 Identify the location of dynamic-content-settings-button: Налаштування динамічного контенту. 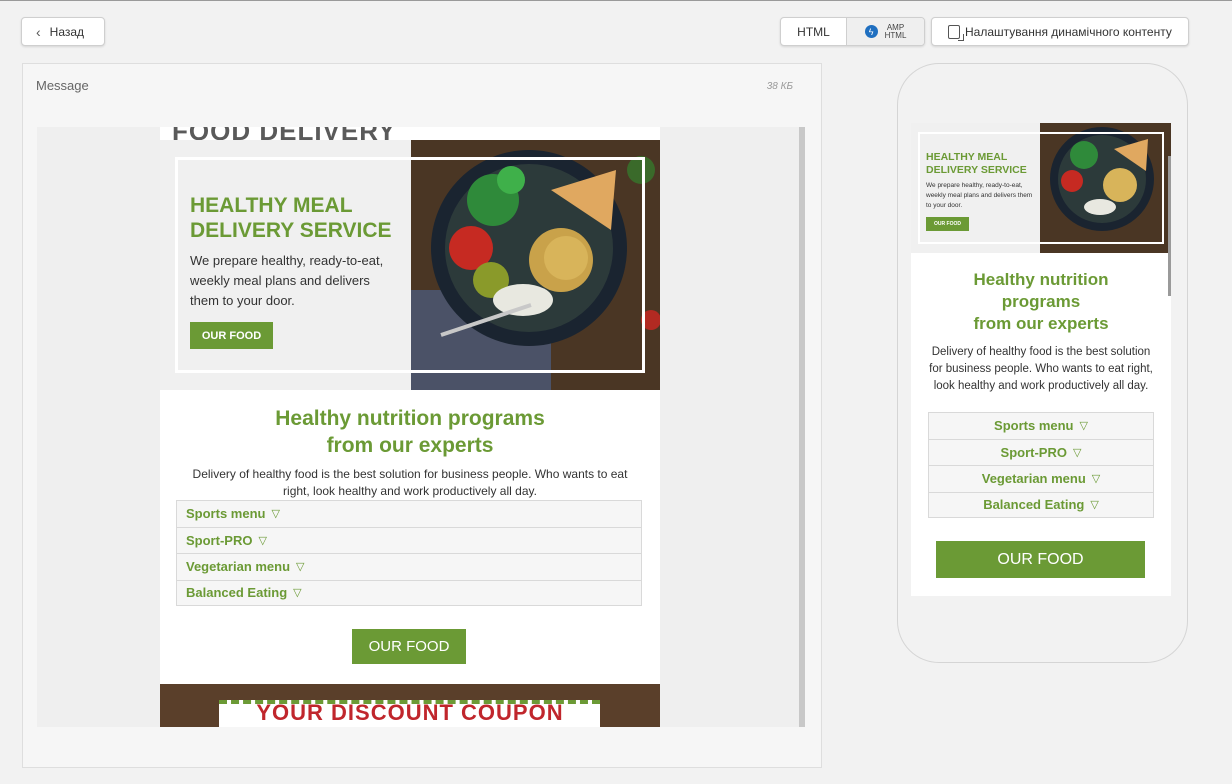
(1060, 31).